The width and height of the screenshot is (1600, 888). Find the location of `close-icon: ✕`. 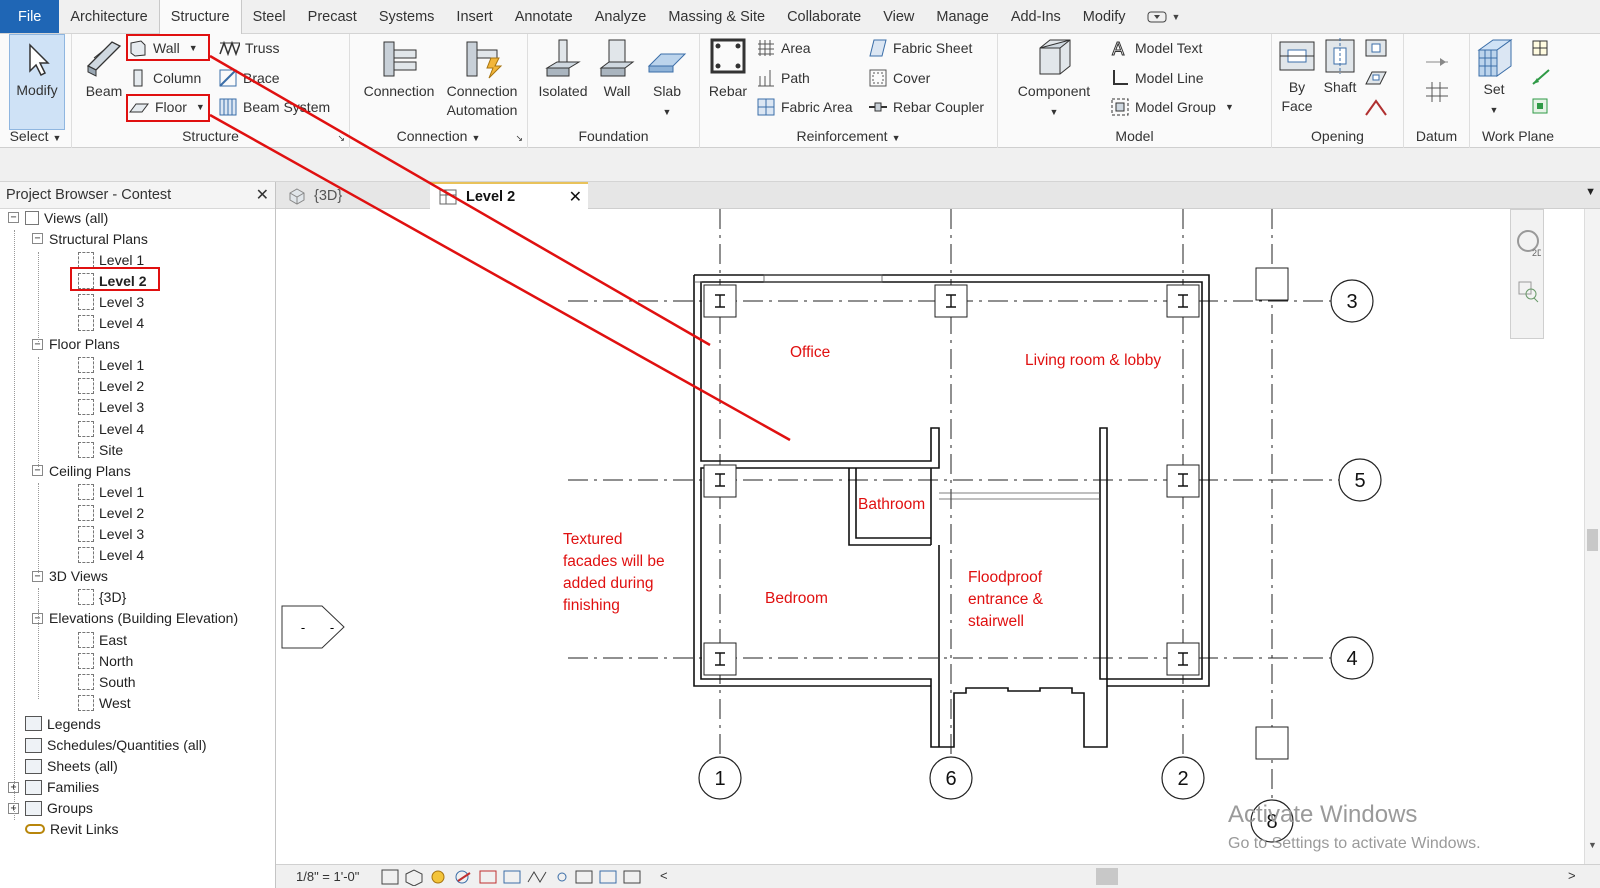

close-icon: ✕ is located at coordinates (262, 195).